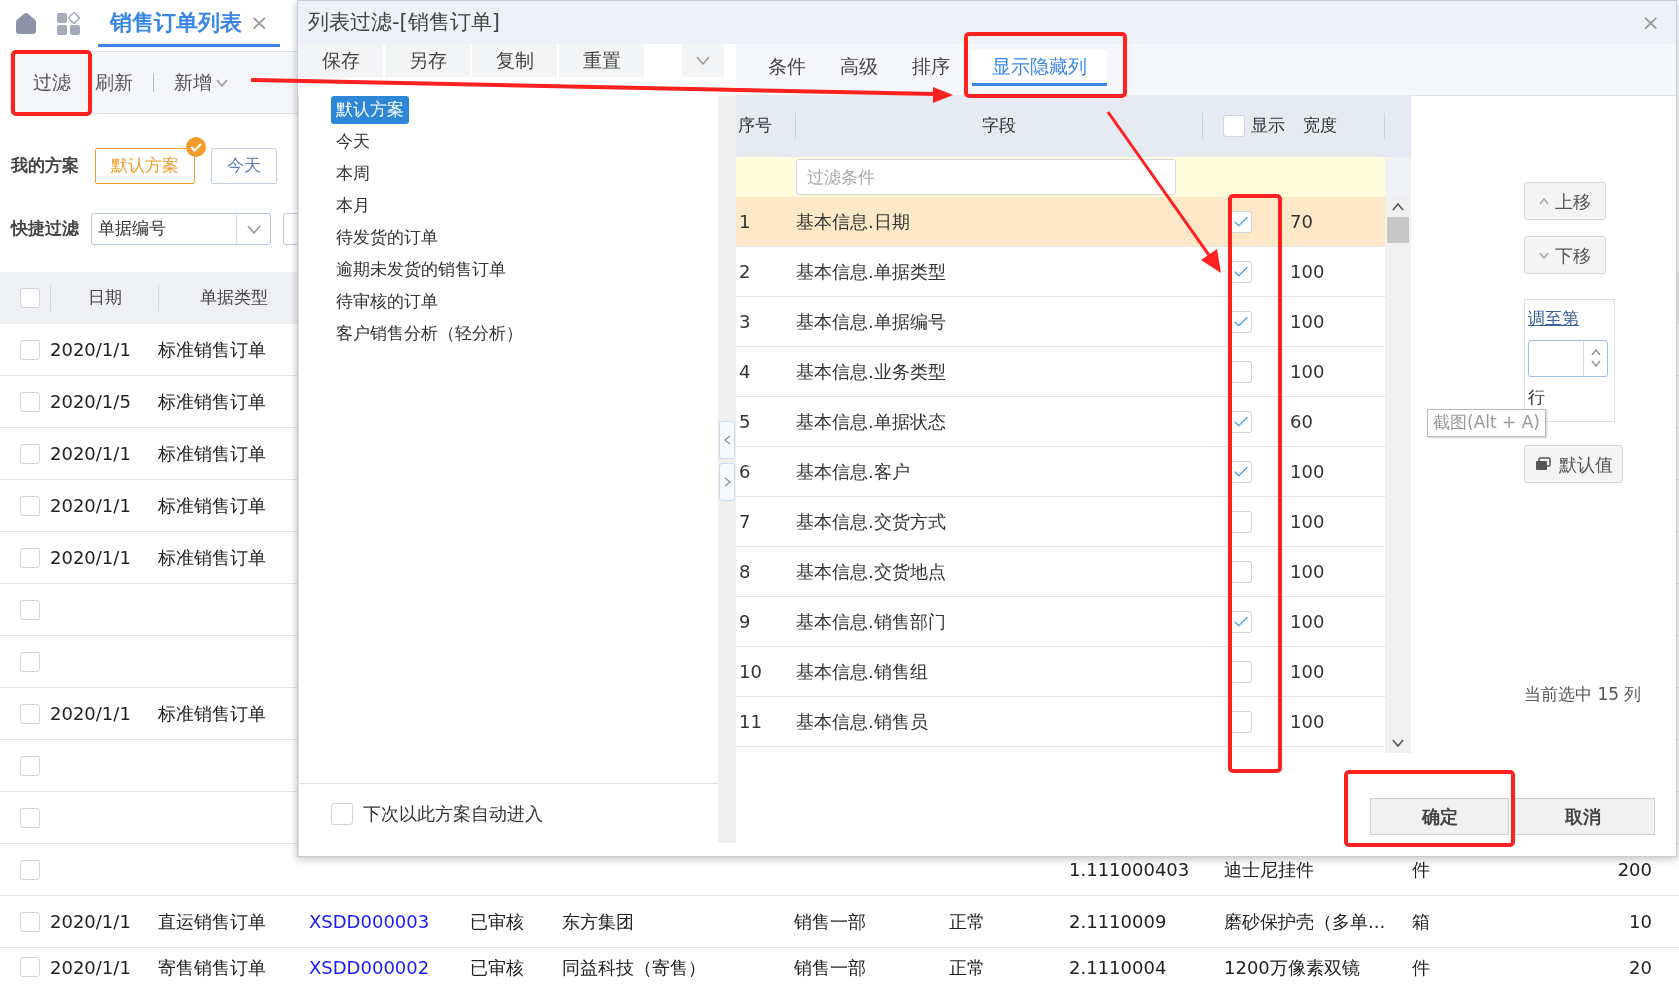 The image size is (1679, 987). I want to click on page-tab: 销售订单列表 ×, so click(189, 24).